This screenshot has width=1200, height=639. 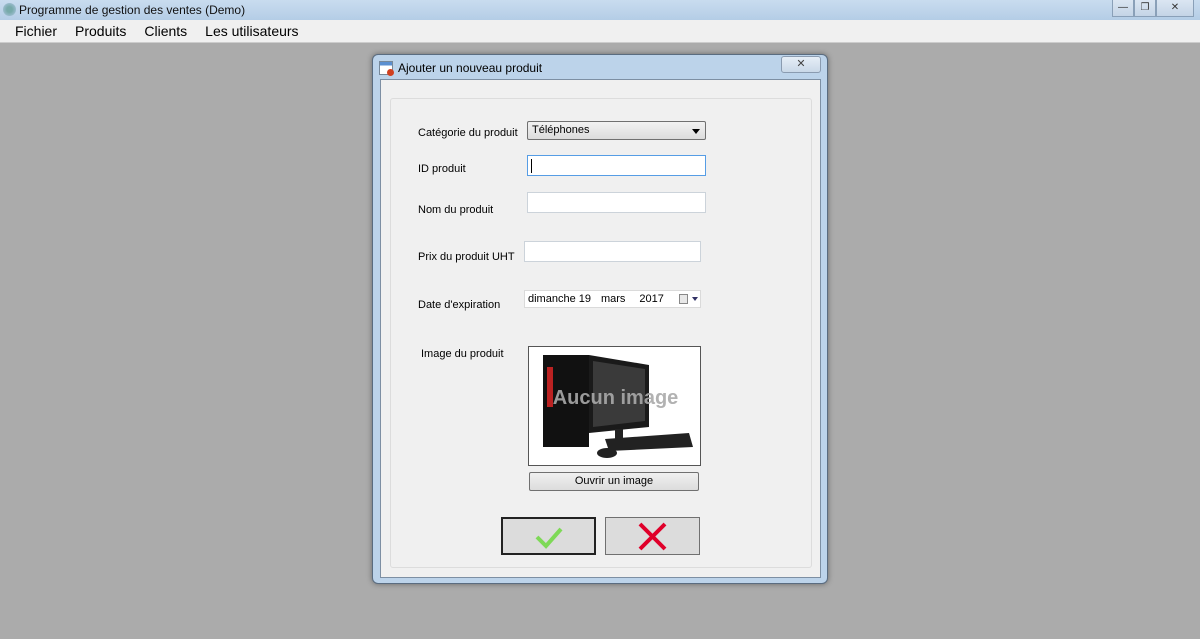 I want to click on product-image: Aucun image, so click(x=614, y=406).